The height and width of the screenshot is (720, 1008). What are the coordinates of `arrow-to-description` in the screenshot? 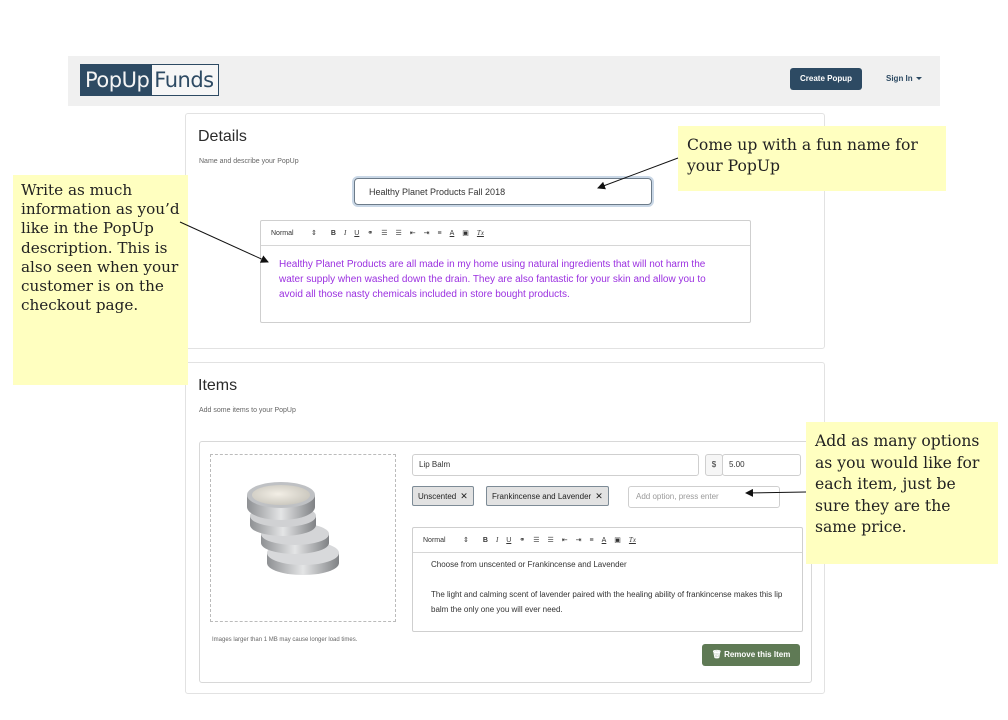 It's located at (224, 242).